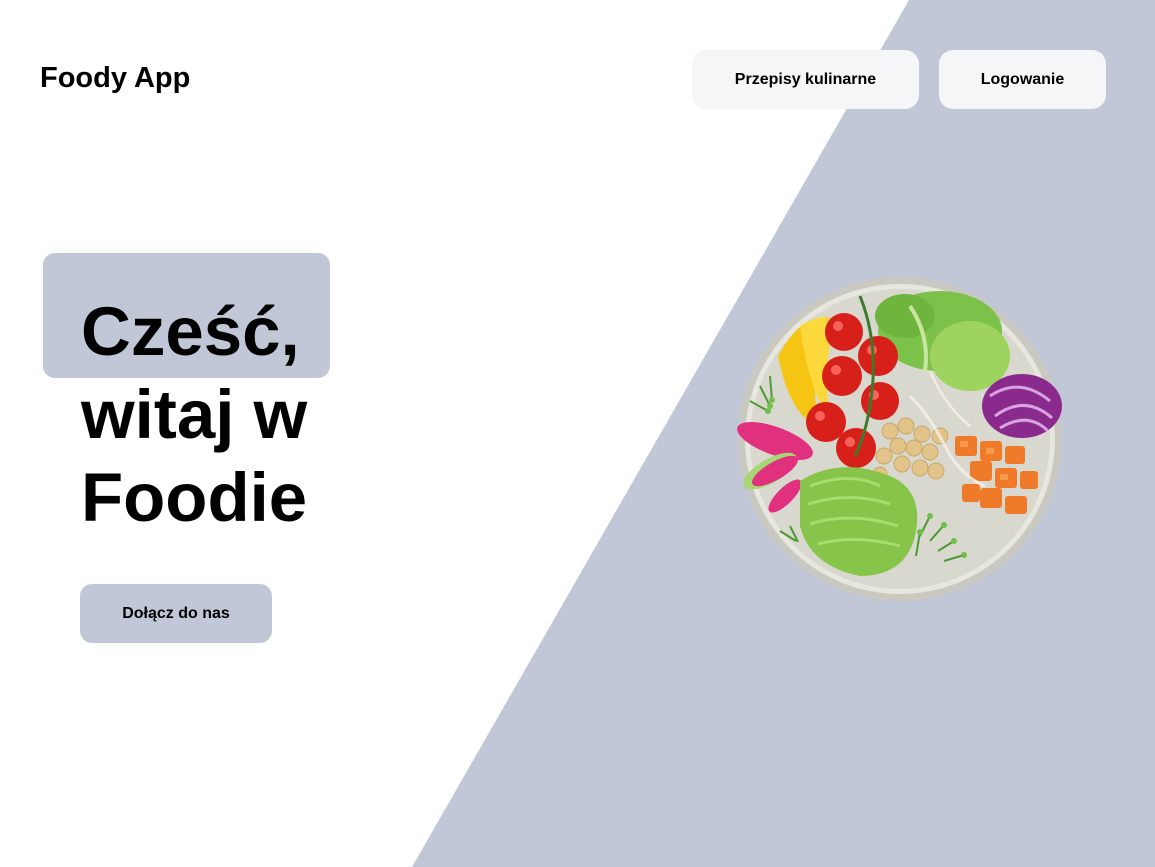 The image size is (1155, 867). Describe the element at coordinates (115, 78) in the screenshot. I see `app-logo: Foody App` at that location.